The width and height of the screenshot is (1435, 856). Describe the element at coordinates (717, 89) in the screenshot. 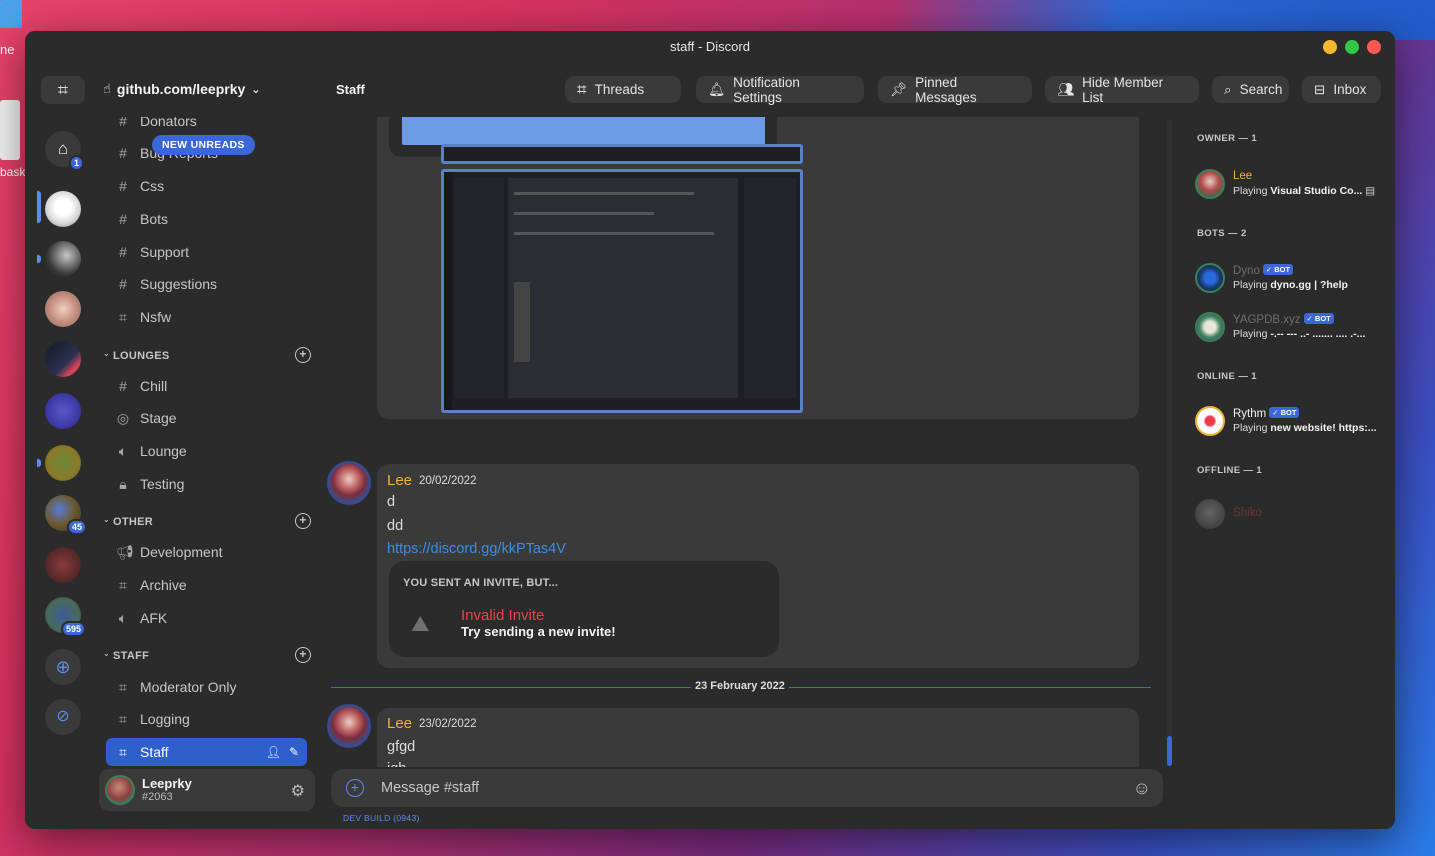

I see `bell-icon: 🔔︎` at that location.